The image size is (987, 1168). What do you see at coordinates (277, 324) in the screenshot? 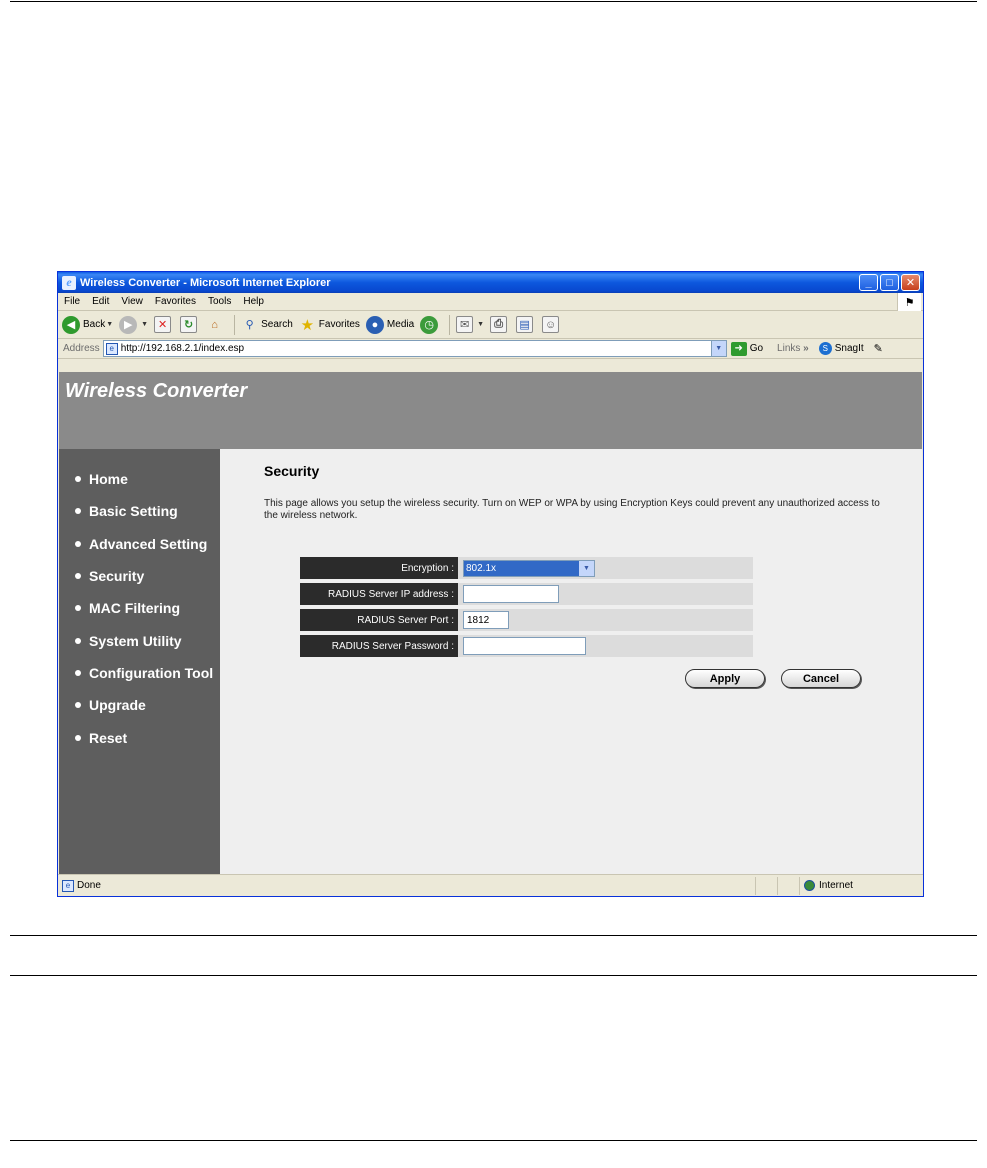
I see `search-label: Search` at bounding box center [277, 324].